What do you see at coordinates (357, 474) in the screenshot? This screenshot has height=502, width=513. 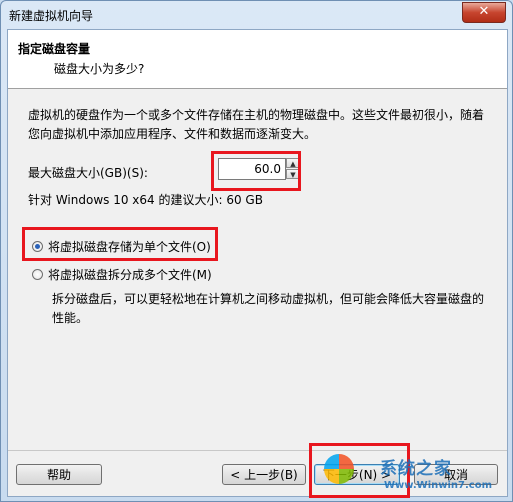 I see `next-button: 下一步(N) >` at bounding box center [357, 474].